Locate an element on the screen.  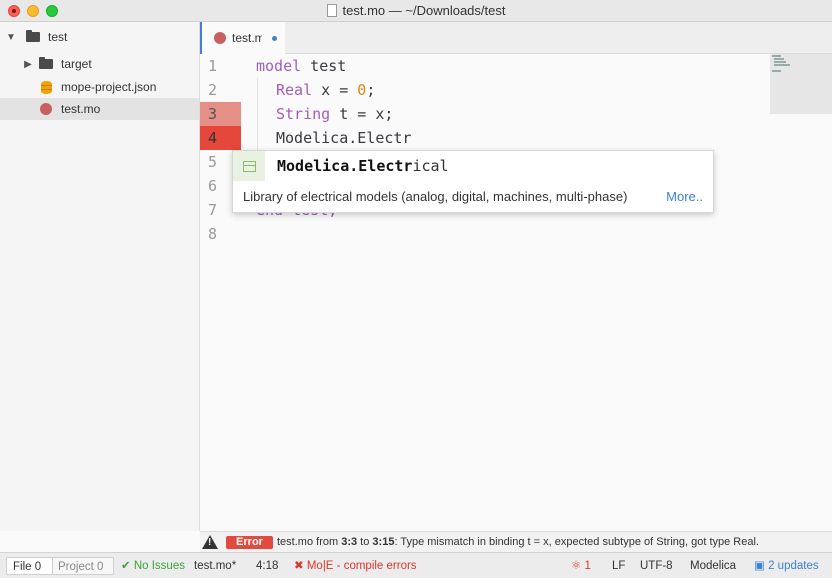
code-text: x = is located at coordinates (335, 90).